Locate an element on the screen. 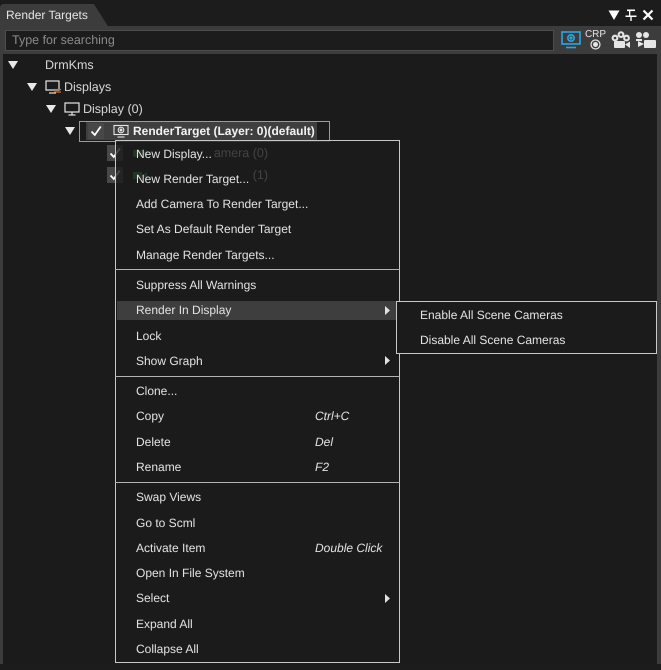 This screenshot has height=670, width=661. tree-item: RenderTarget (Layer: 0)(default) is located at coordinates (204, 131).